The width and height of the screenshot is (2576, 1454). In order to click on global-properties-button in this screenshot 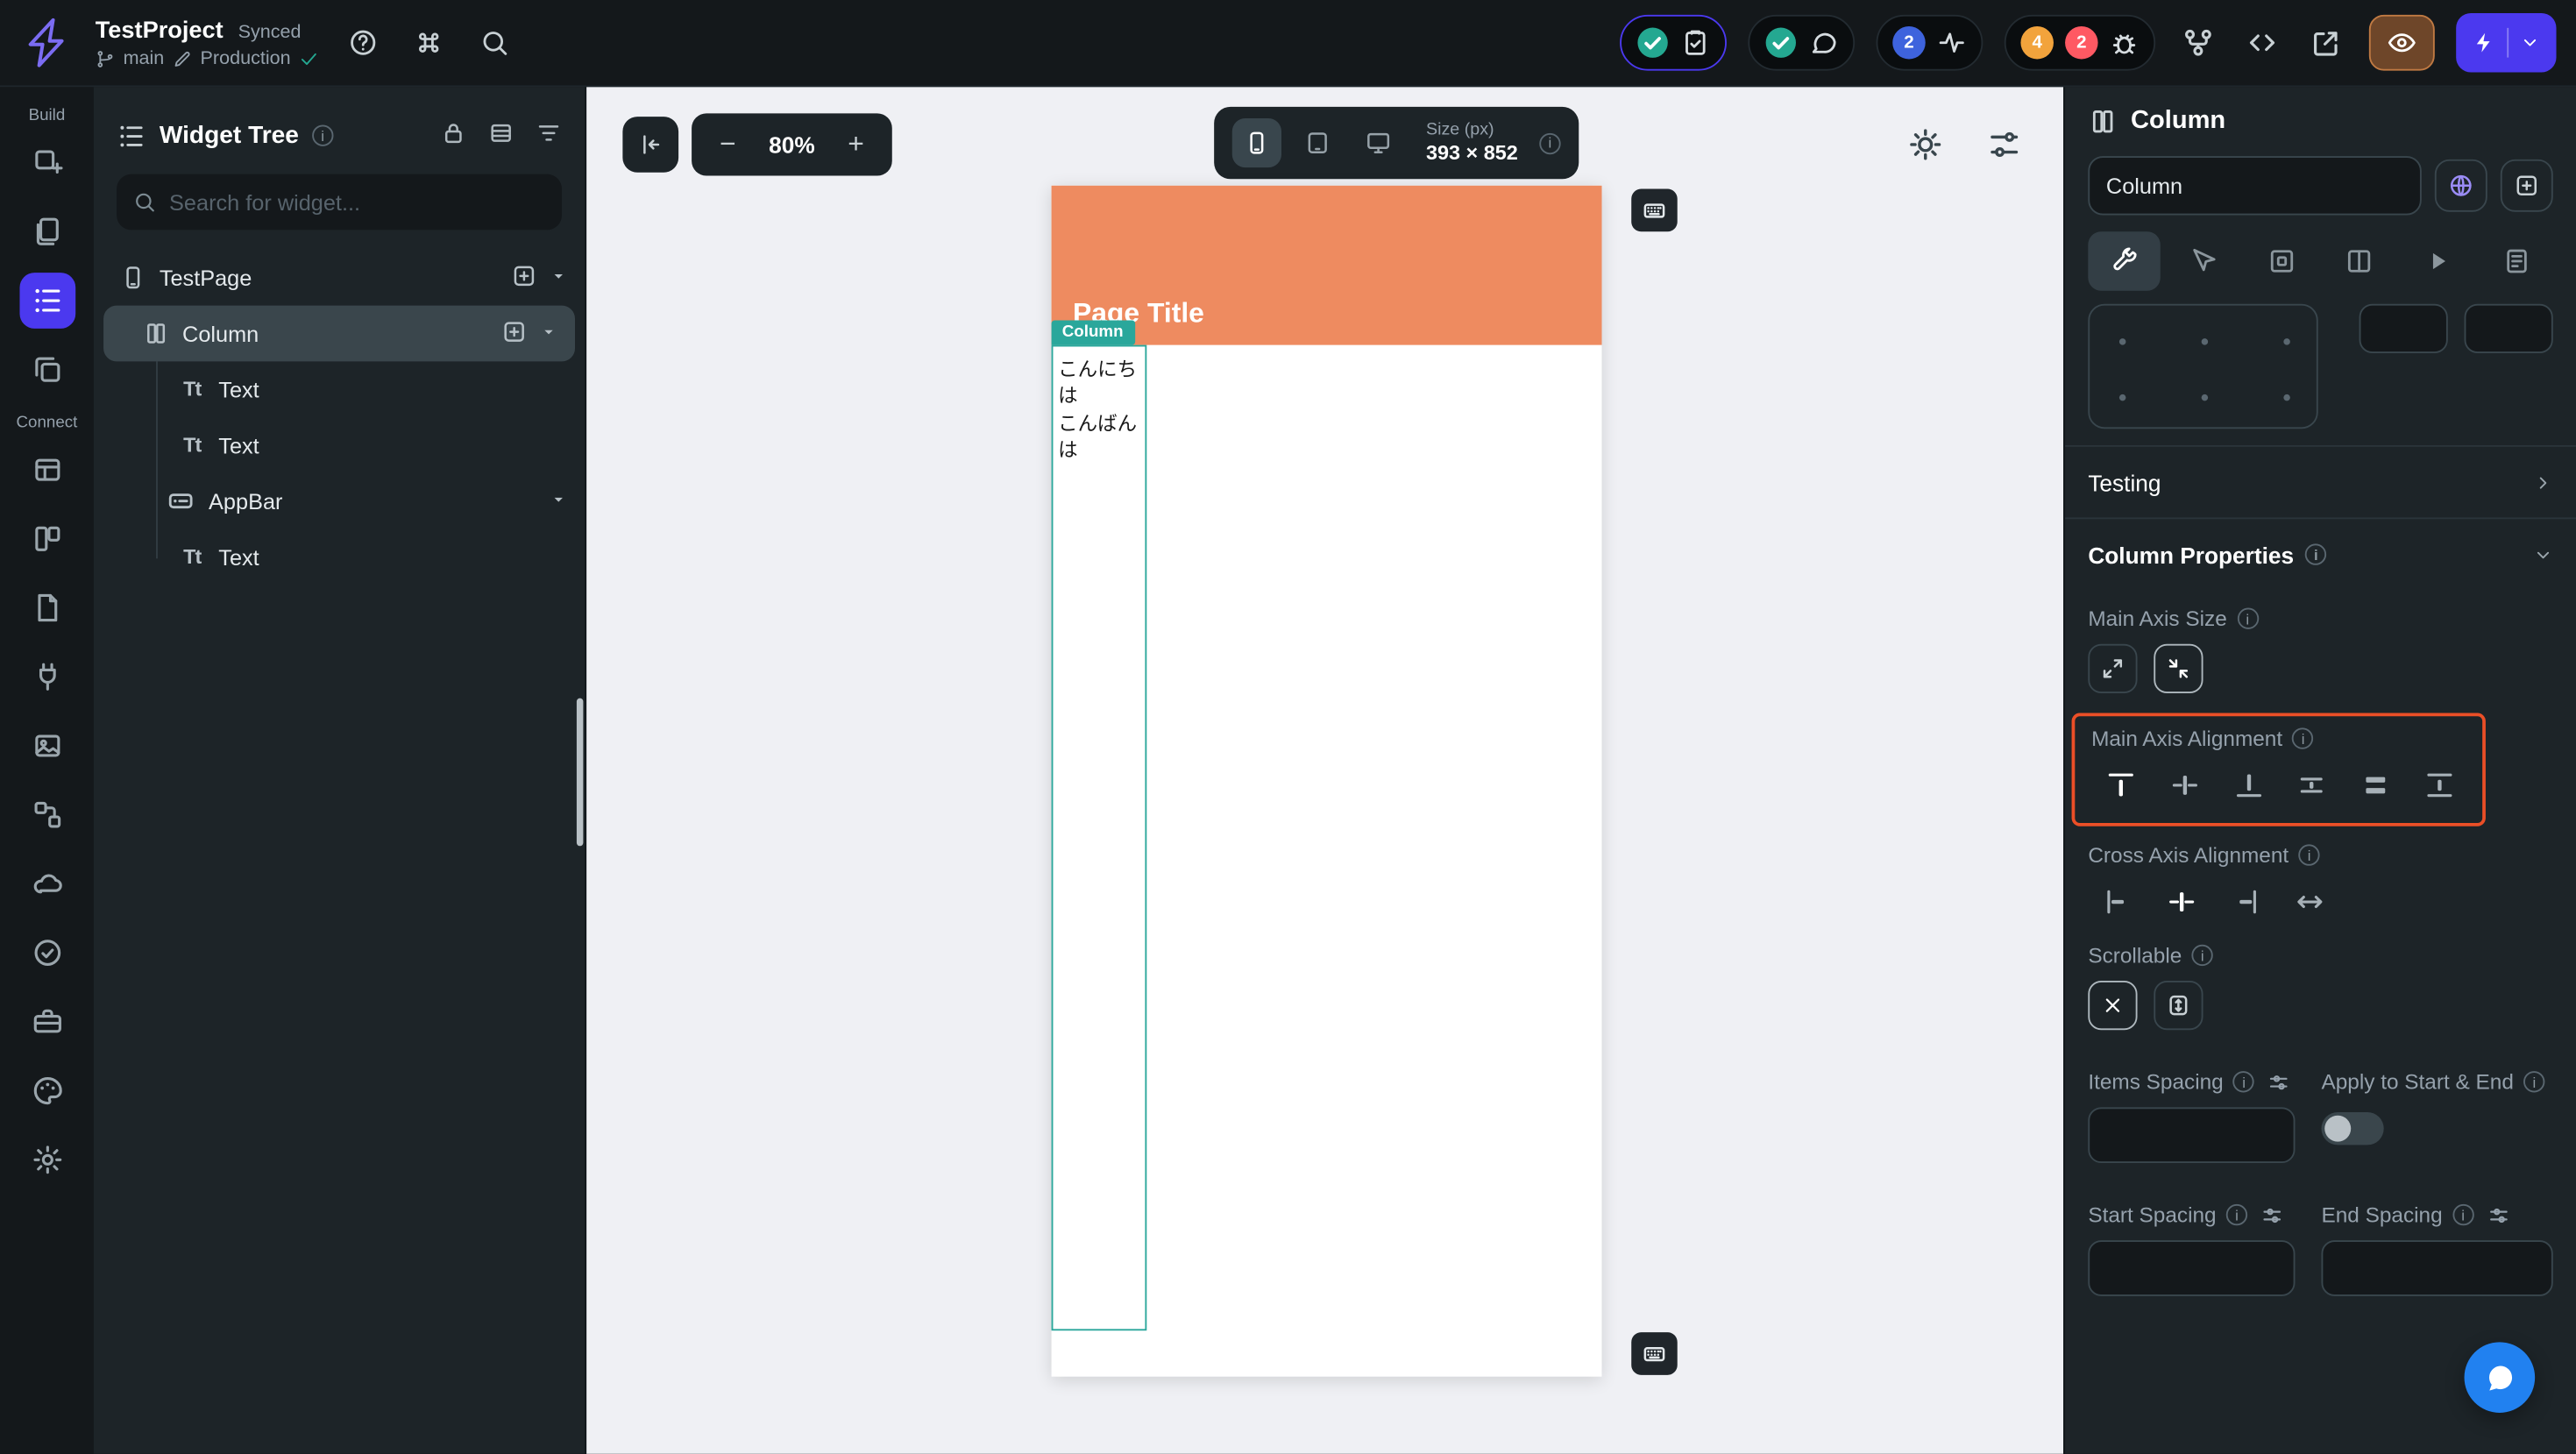, I will do `click(2460, 186)`.